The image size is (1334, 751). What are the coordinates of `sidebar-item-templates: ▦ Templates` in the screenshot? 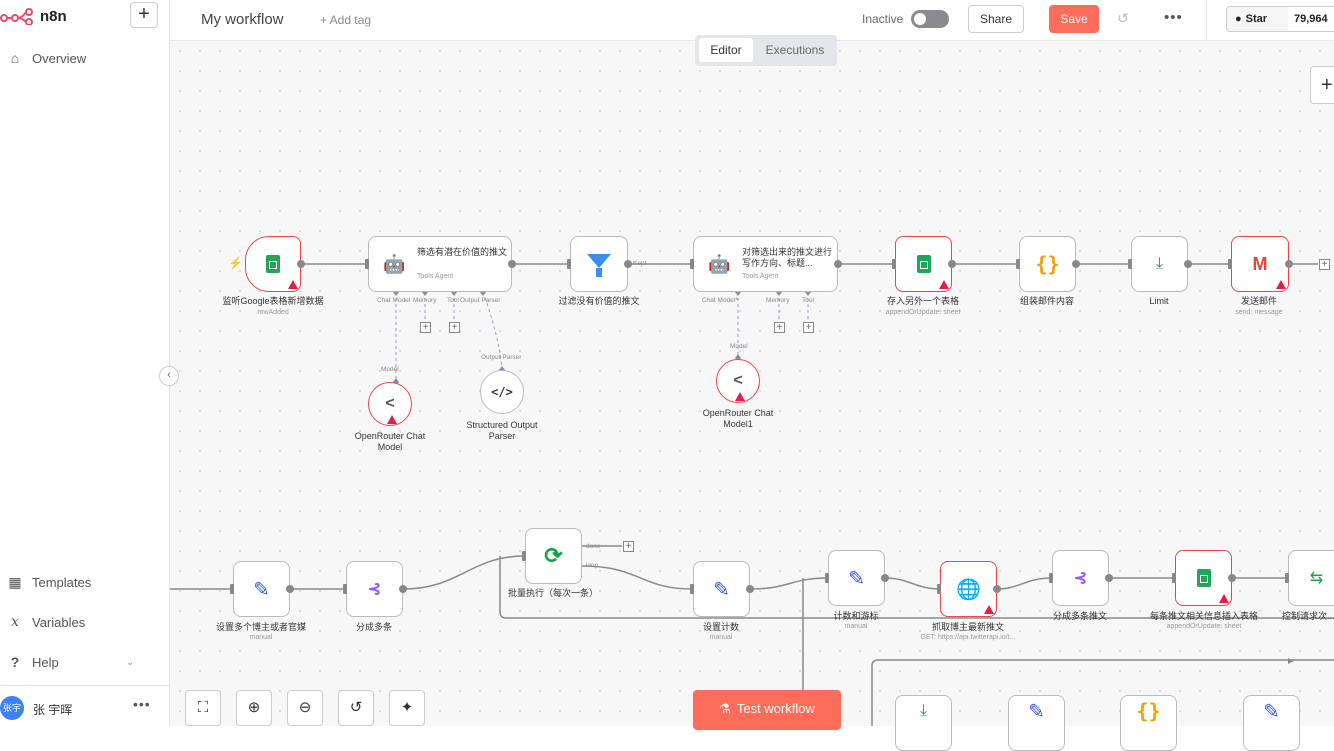 It's located at (48, 582).